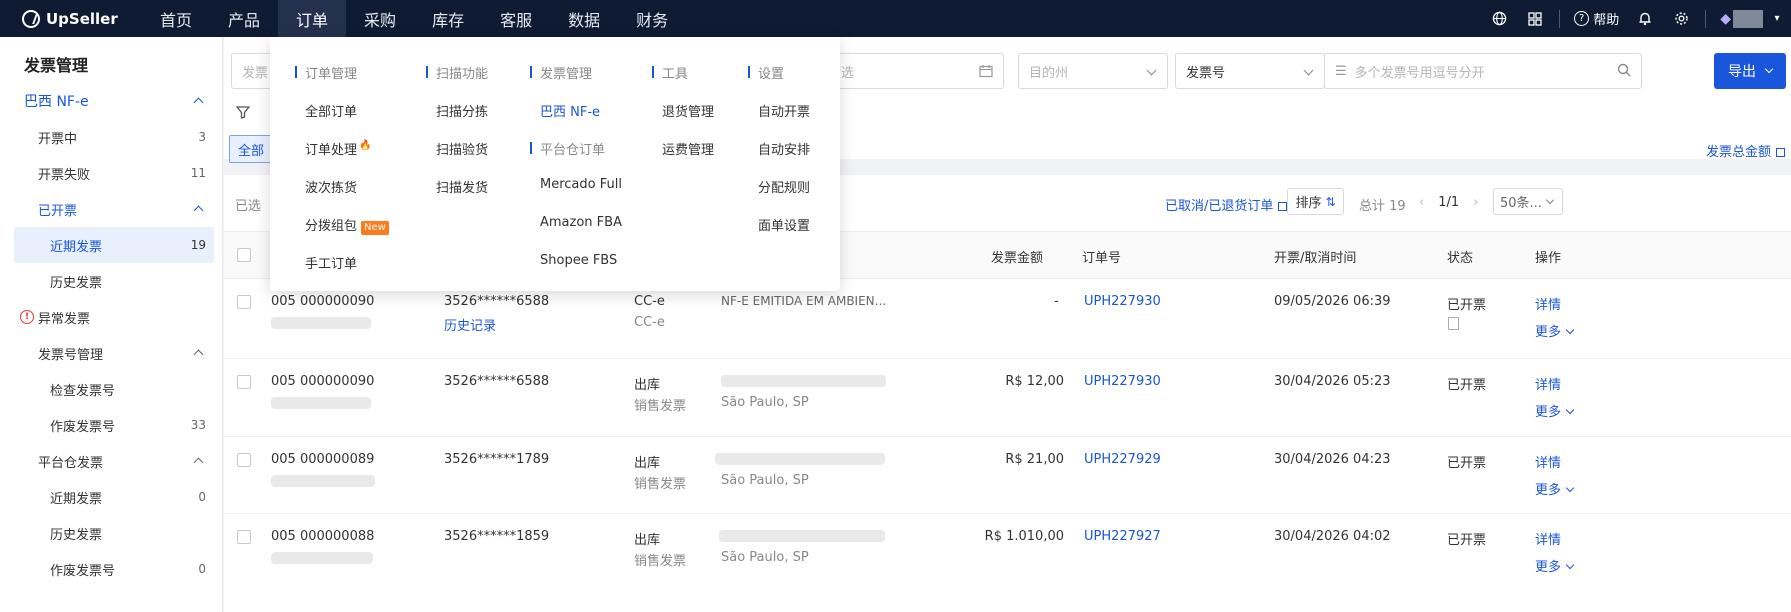 Image resolution: width=1791 pixels, height=612 pixels. Describe the element at coordinates (1093, 71) in the screenshot. I see `destination-state-select: 目的州` at that location.